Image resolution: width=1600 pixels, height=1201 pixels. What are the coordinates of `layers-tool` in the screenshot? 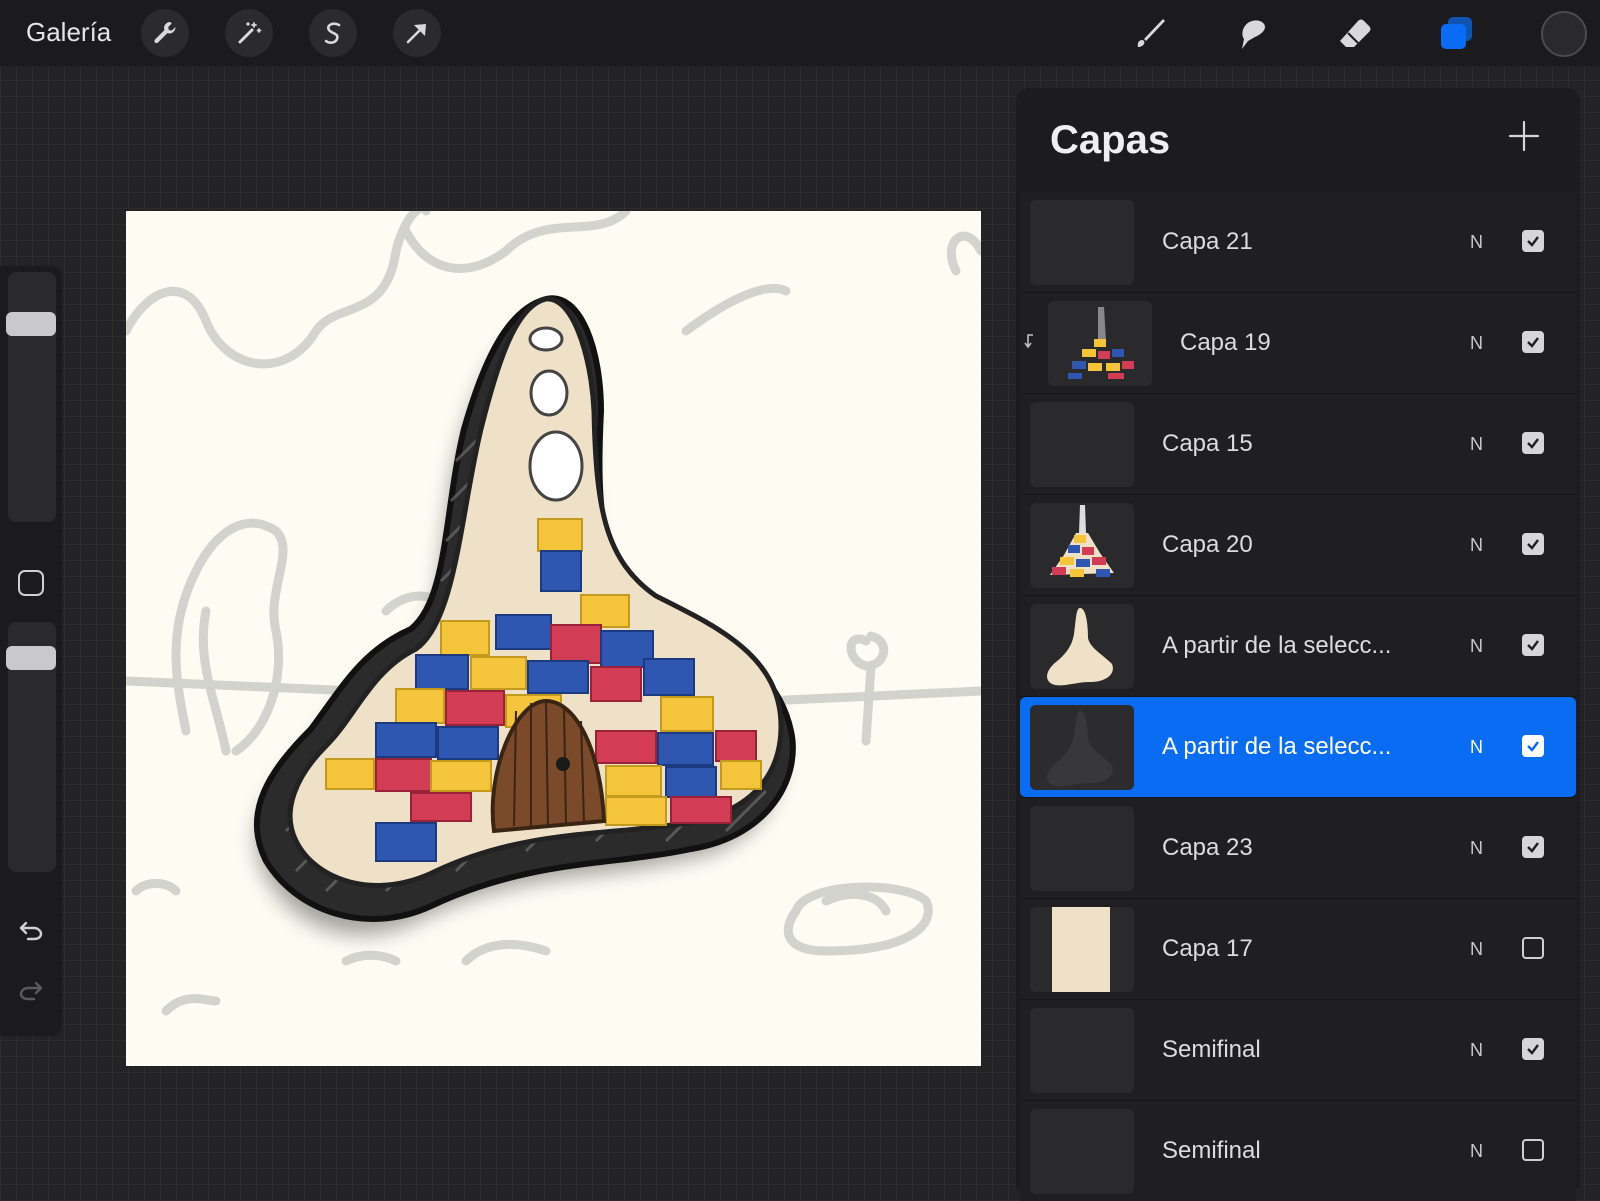 It's located at (1456, 33).